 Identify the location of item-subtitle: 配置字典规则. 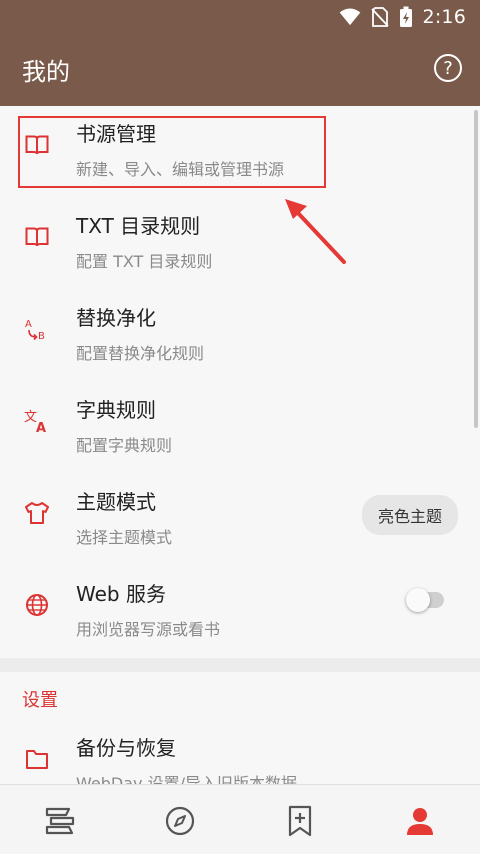
(124, 445).